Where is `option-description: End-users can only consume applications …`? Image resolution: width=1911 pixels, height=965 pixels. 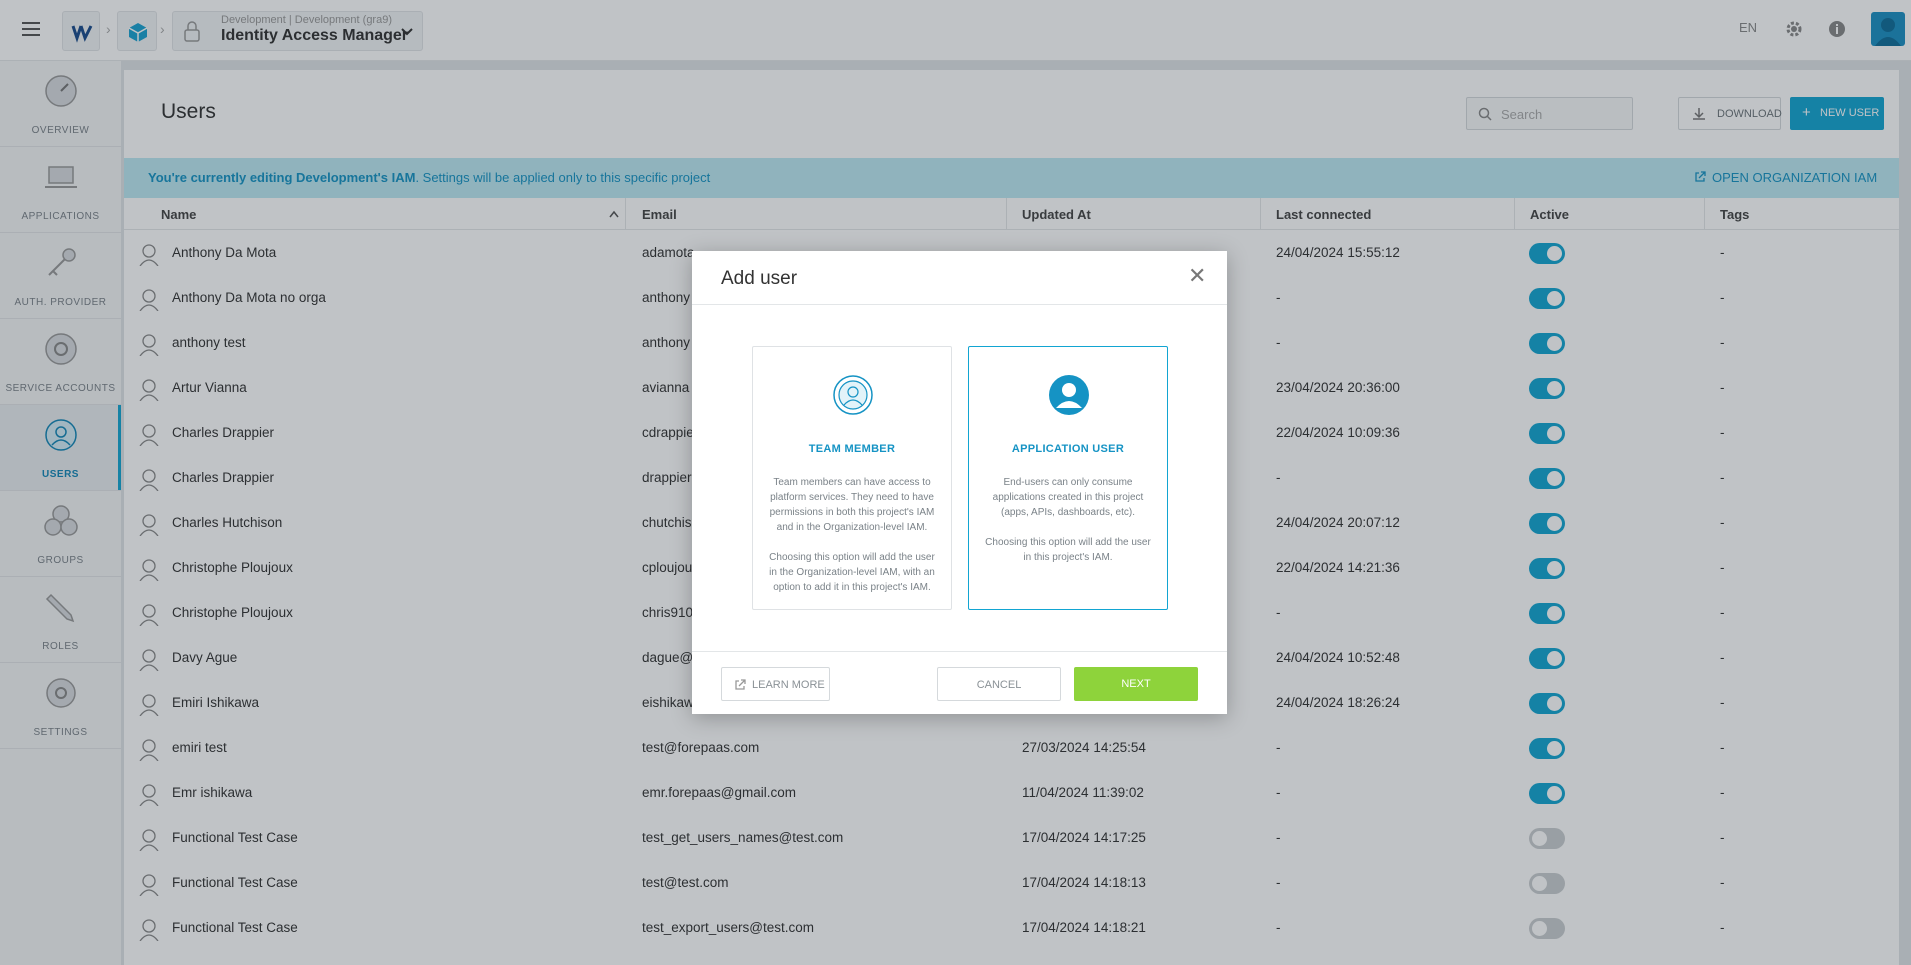
option-description: End-users can only consume applications … is located at coordinates (1068, 527).